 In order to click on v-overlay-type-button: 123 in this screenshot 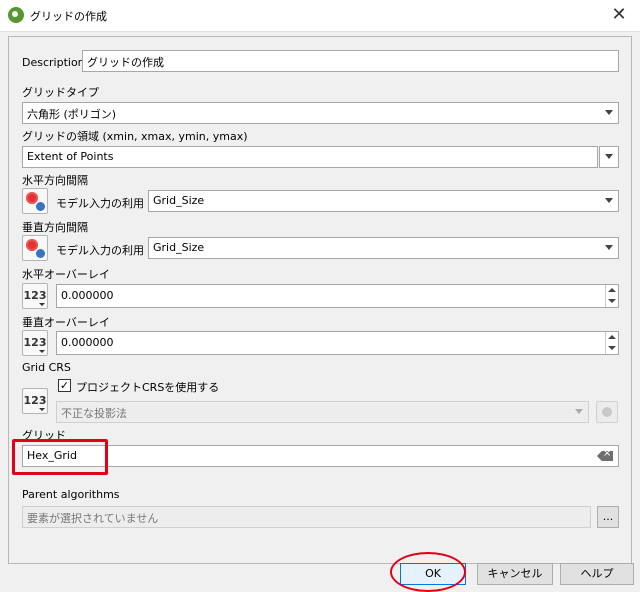, I will do `click(35, 343)`.